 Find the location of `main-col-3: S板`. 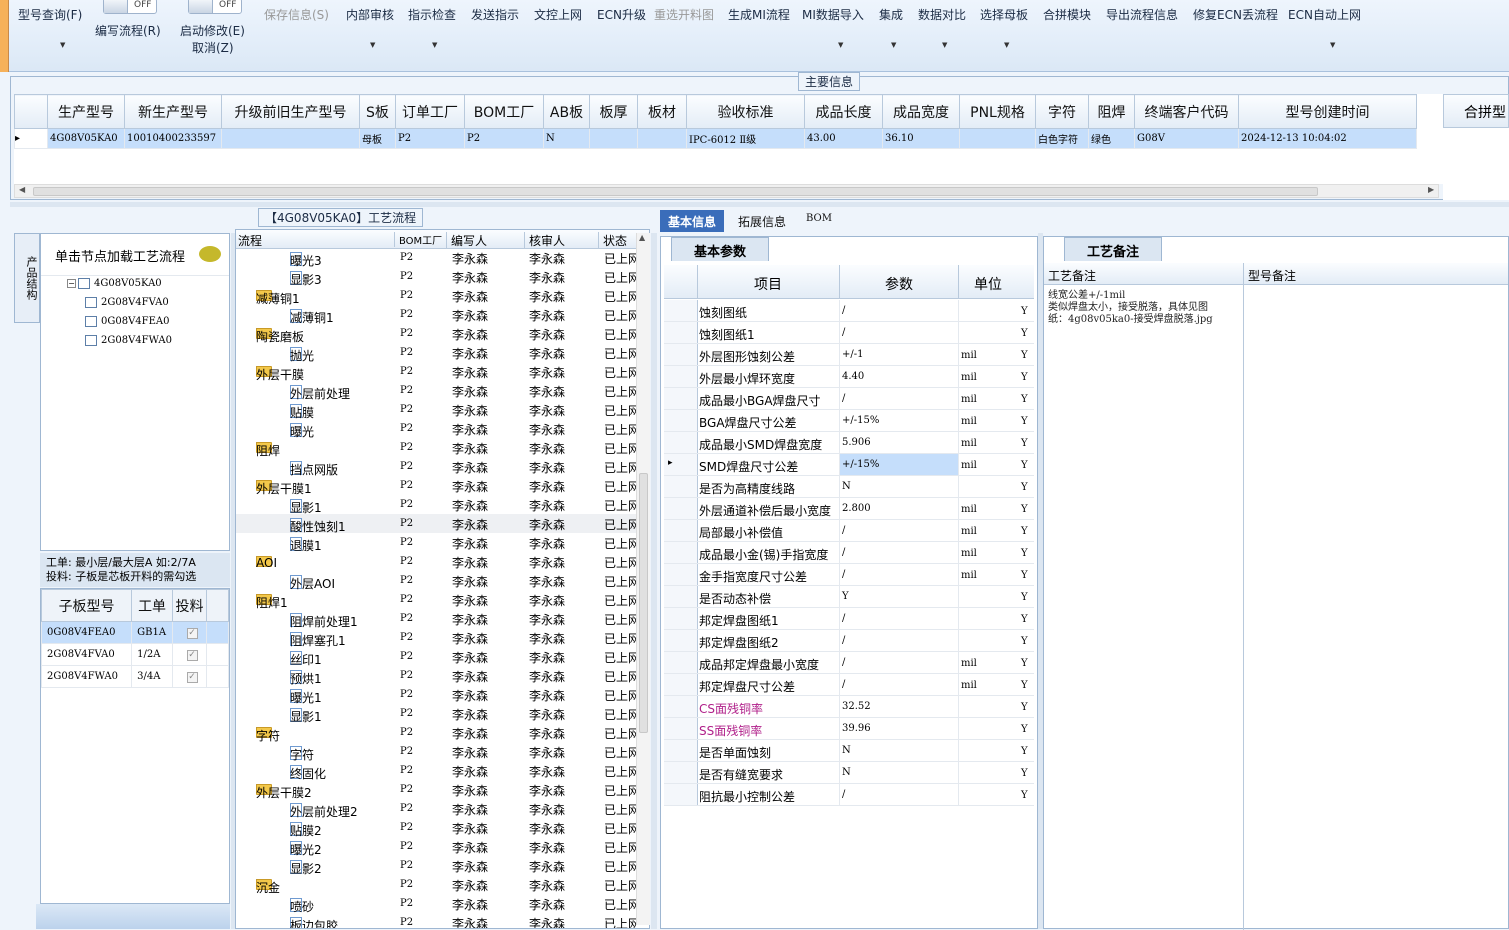

main-col-3: S板 is located at coordinates (377, 111).